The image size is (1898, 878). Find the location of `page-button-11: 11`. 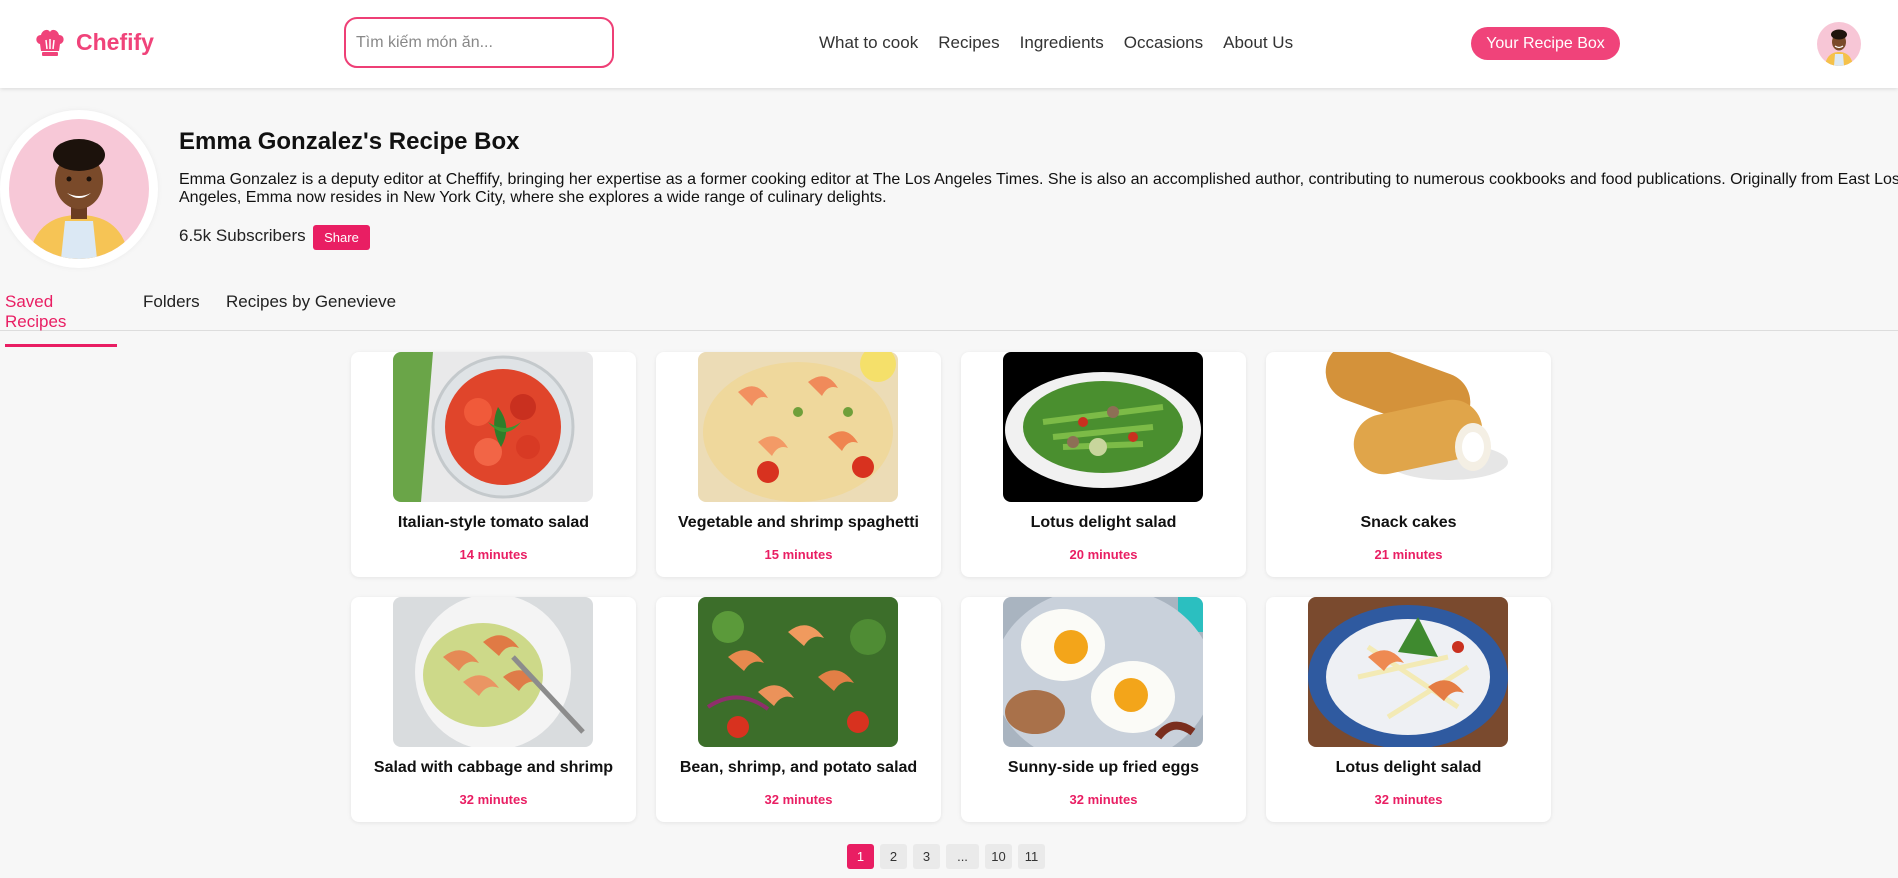

page-button-11: 11 is located at coordinates (1031, 856).